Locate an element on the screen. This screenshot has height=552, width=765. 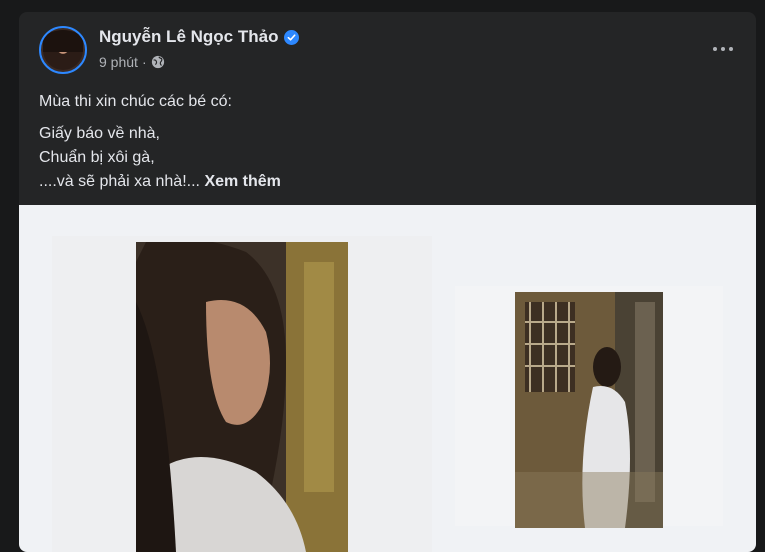
more-options-icon is located at coordinates (723, 49).